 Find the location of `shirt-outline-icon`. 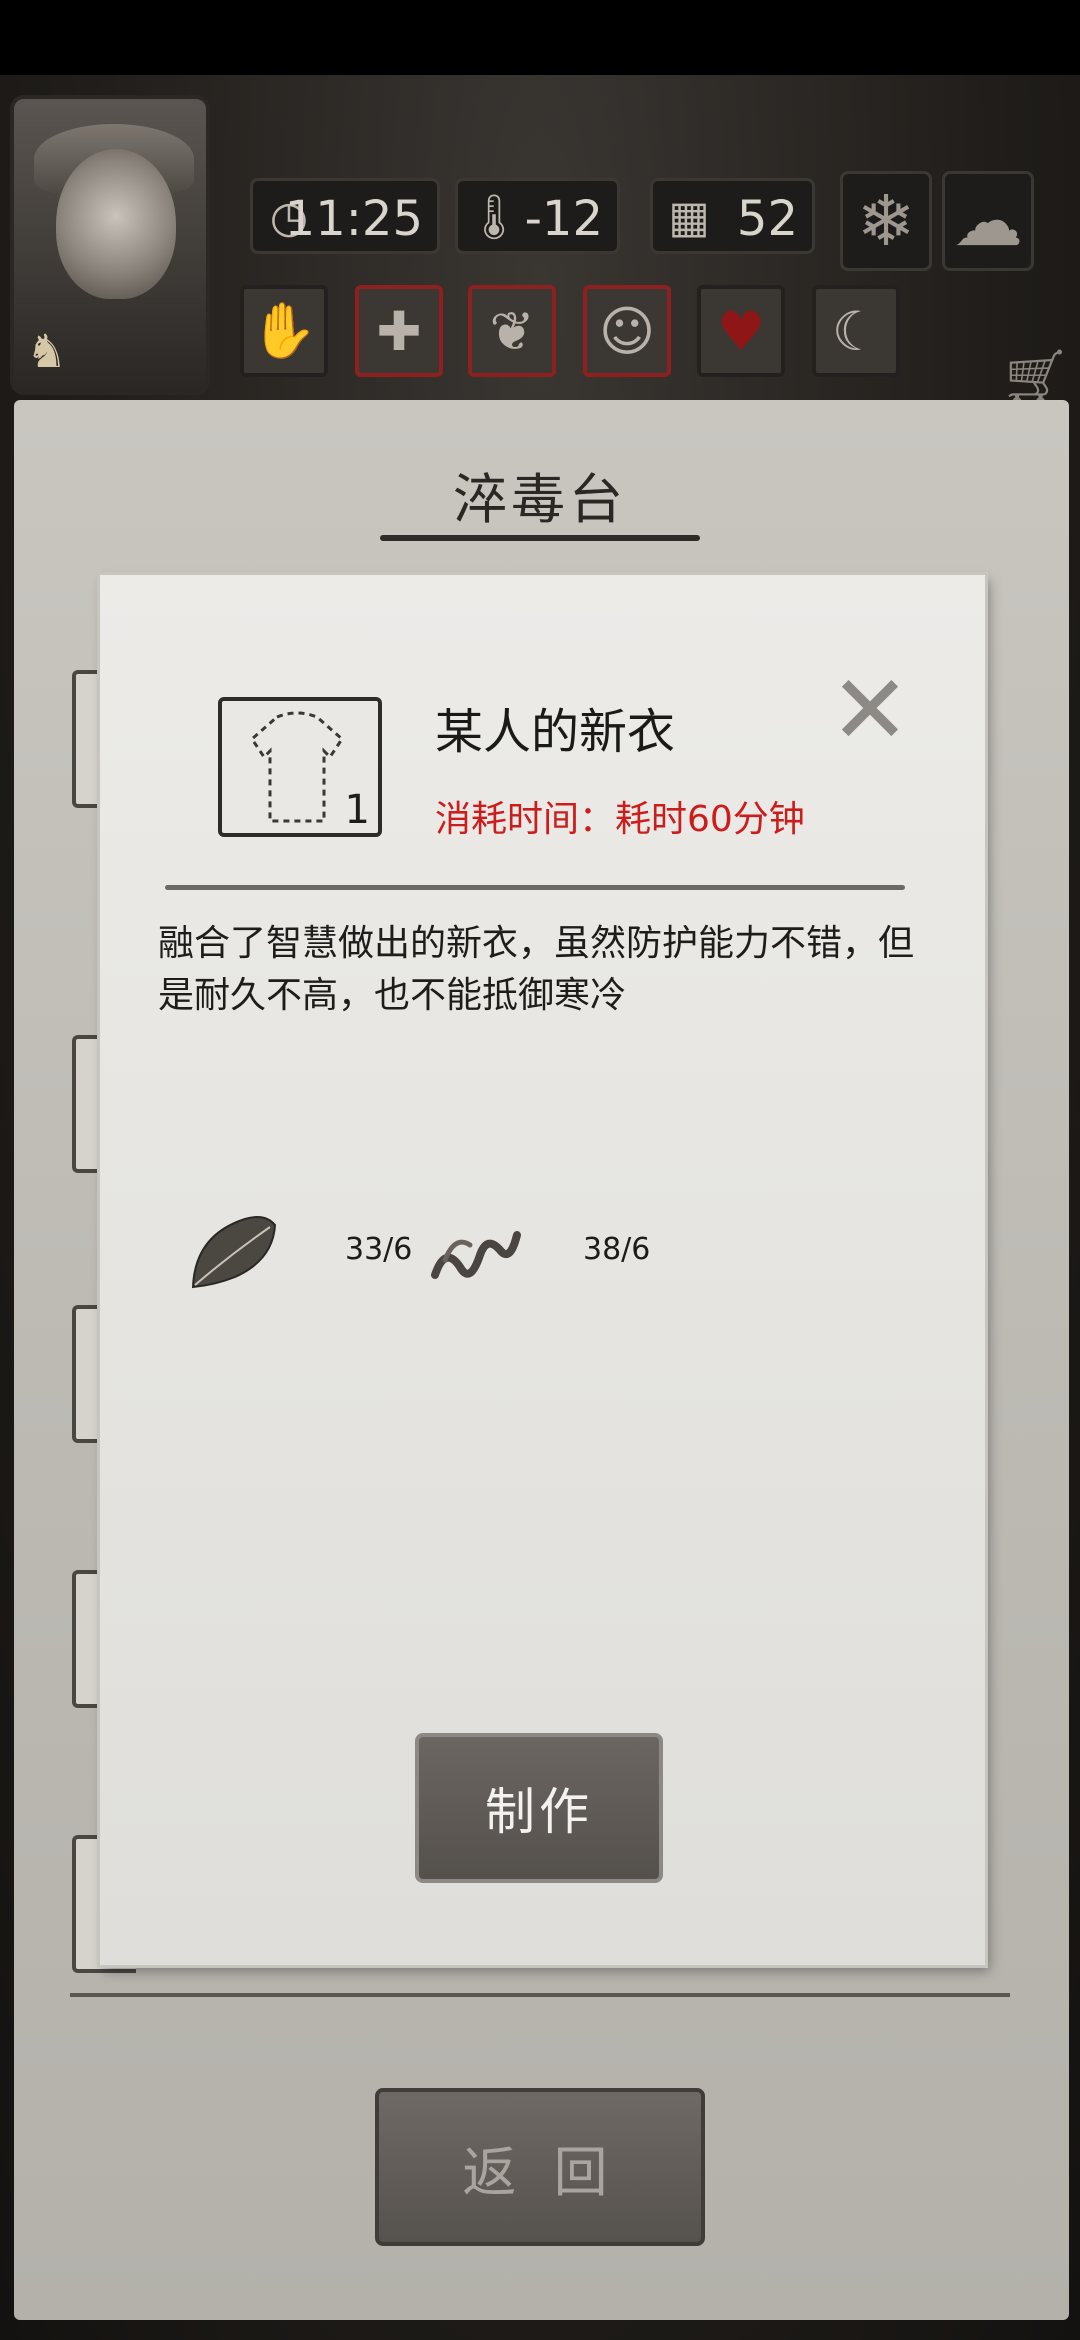

shirt-outline-icon is located at coordinates (297, 767).